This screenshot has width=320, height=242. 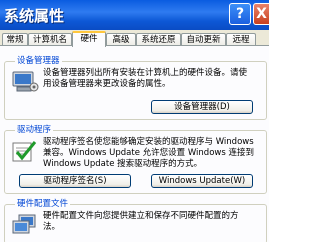 I want to click on driver-signing-button: 驱动程序签名(S), so click(x=75, y=181).